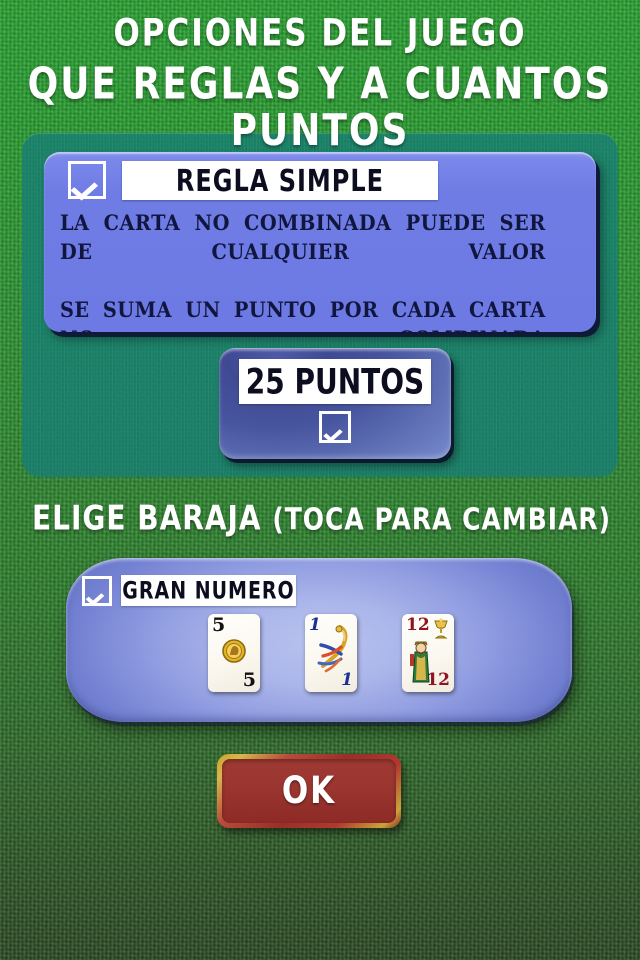 This screenshot has height=960, width=640. What do you see at coordinates (418, 625) in the screenshot?
I see `card-rank-top: 12` at bounding box center [418, 625].